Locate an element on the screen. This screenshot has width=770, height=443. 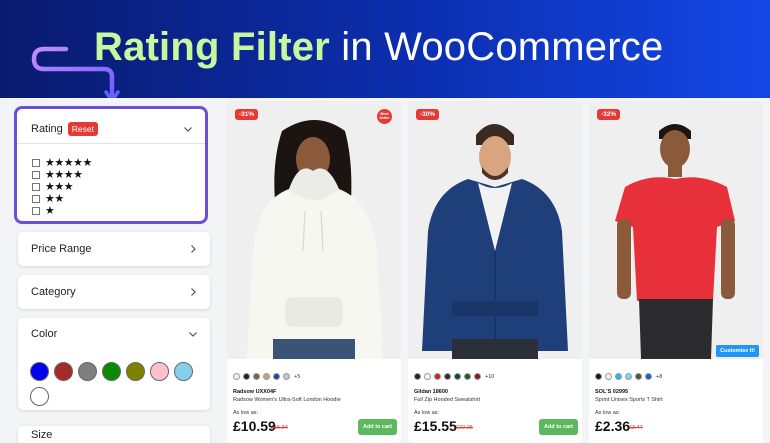
product-name: Radsow Women's Ultra-Soft London Hoodie is located at coordinates (287, 400).